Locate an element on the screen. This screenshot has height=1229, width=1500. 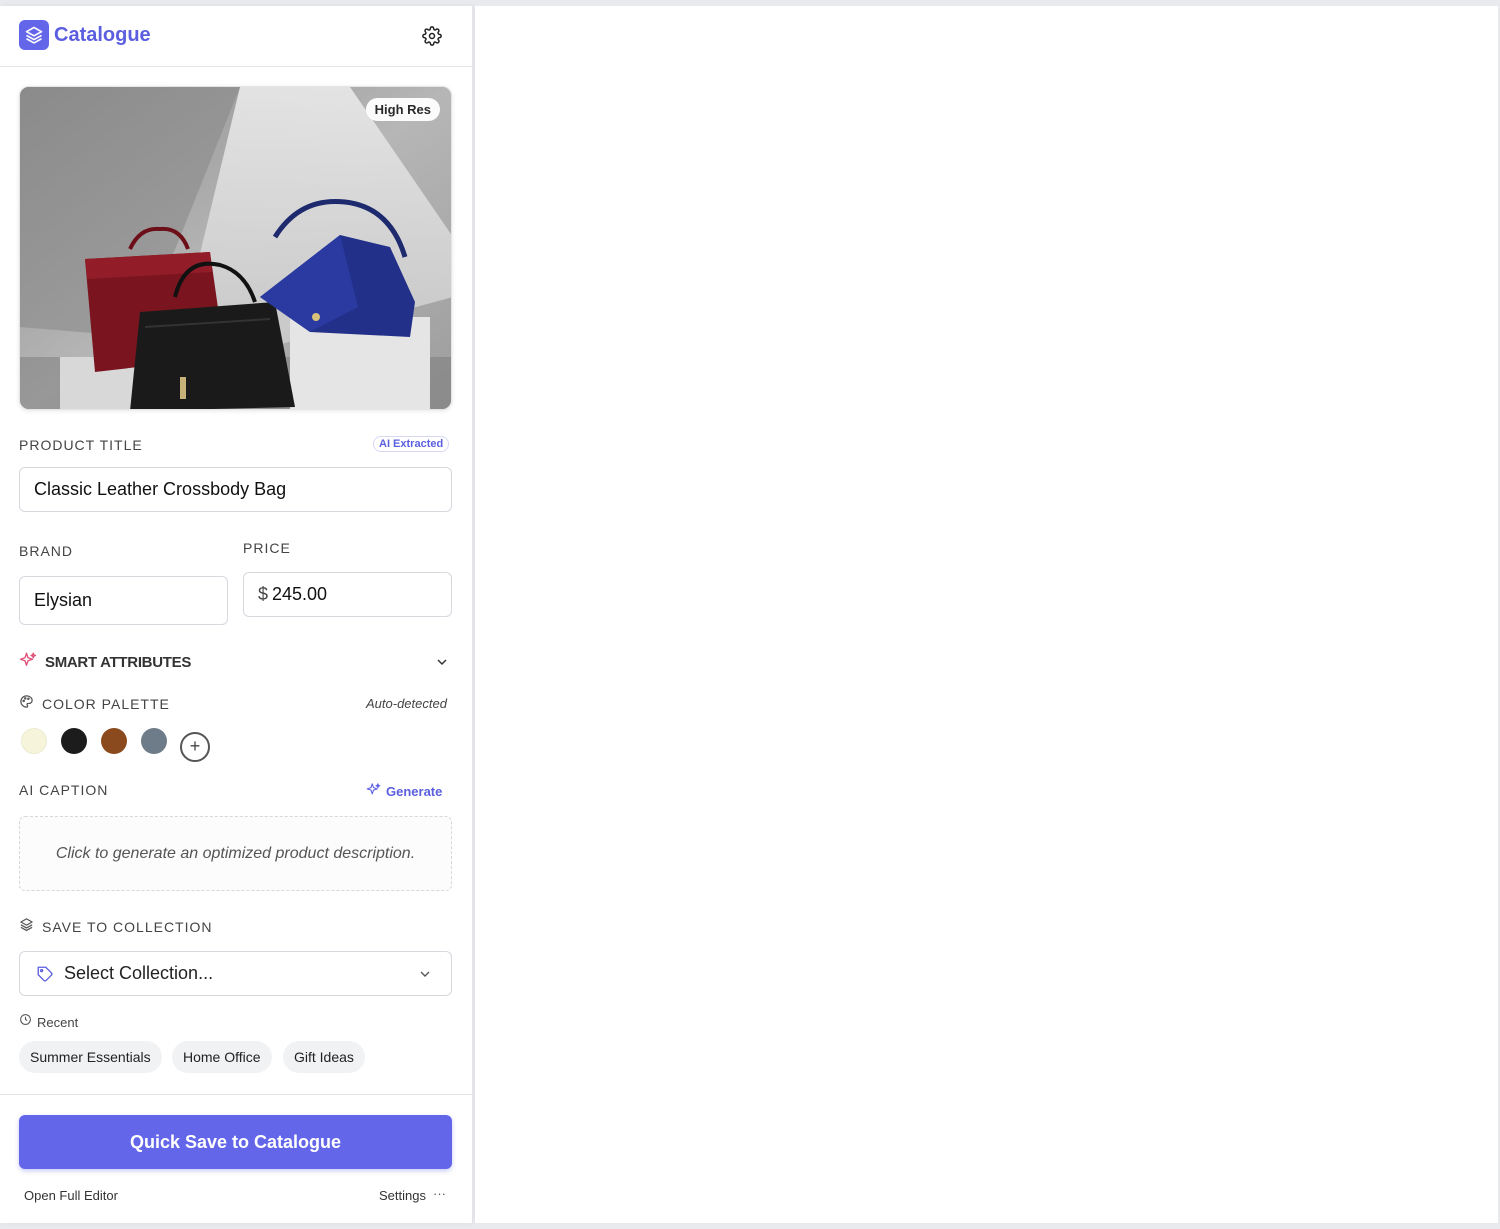
quick-save-button: Quick Save to Catalogue is located at coordinates (235, 1142).